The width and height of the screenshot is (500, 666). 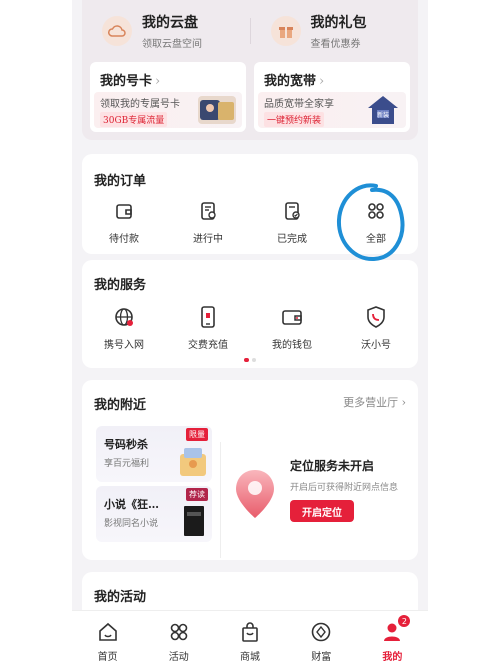 I want to click on order-completed-label: 已完成, so click(x=292, y=239).